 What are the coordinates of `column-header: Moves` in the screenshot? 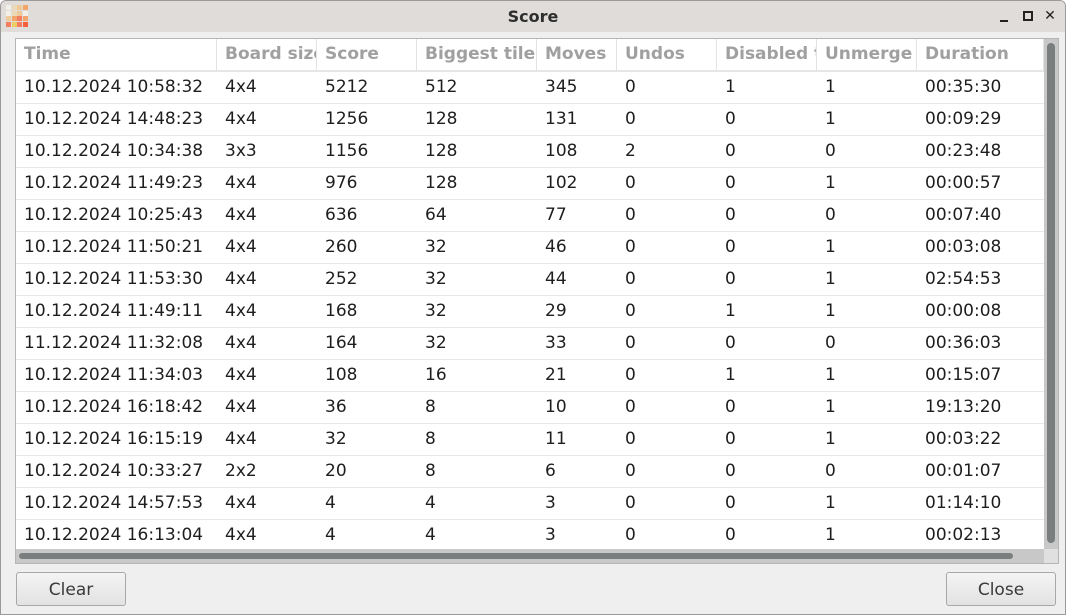 It's located at (577, 54).